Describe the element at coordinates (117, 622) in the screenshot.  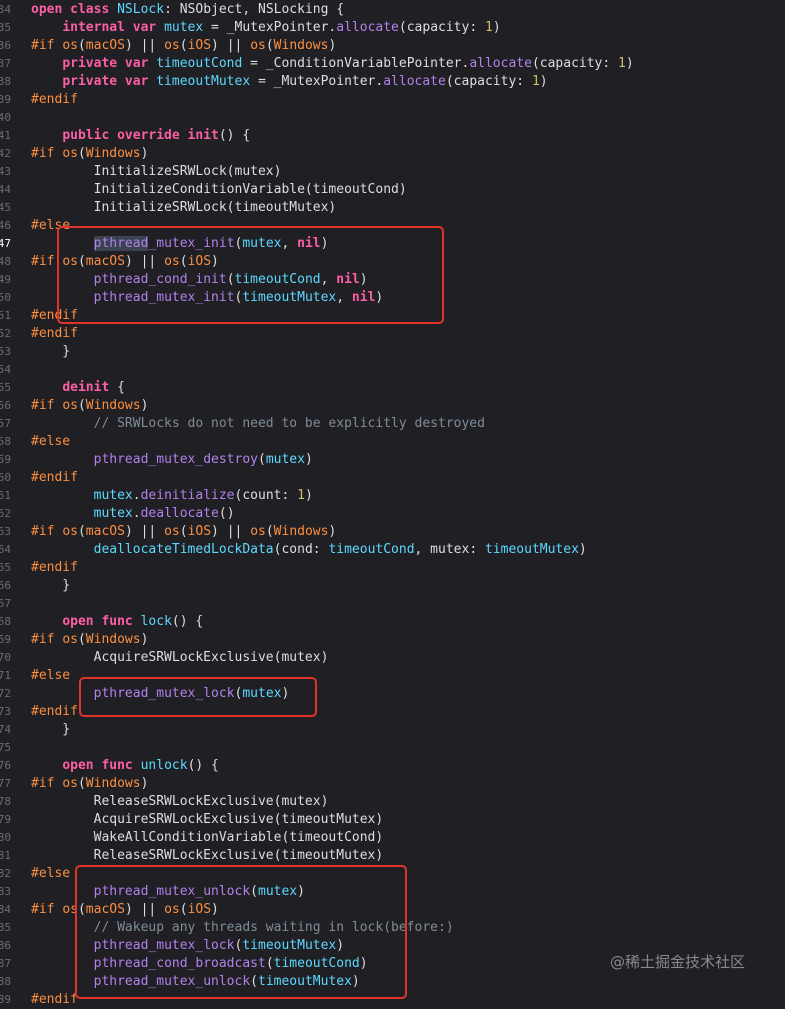
I see `code-line: open func lock() {` at that location.